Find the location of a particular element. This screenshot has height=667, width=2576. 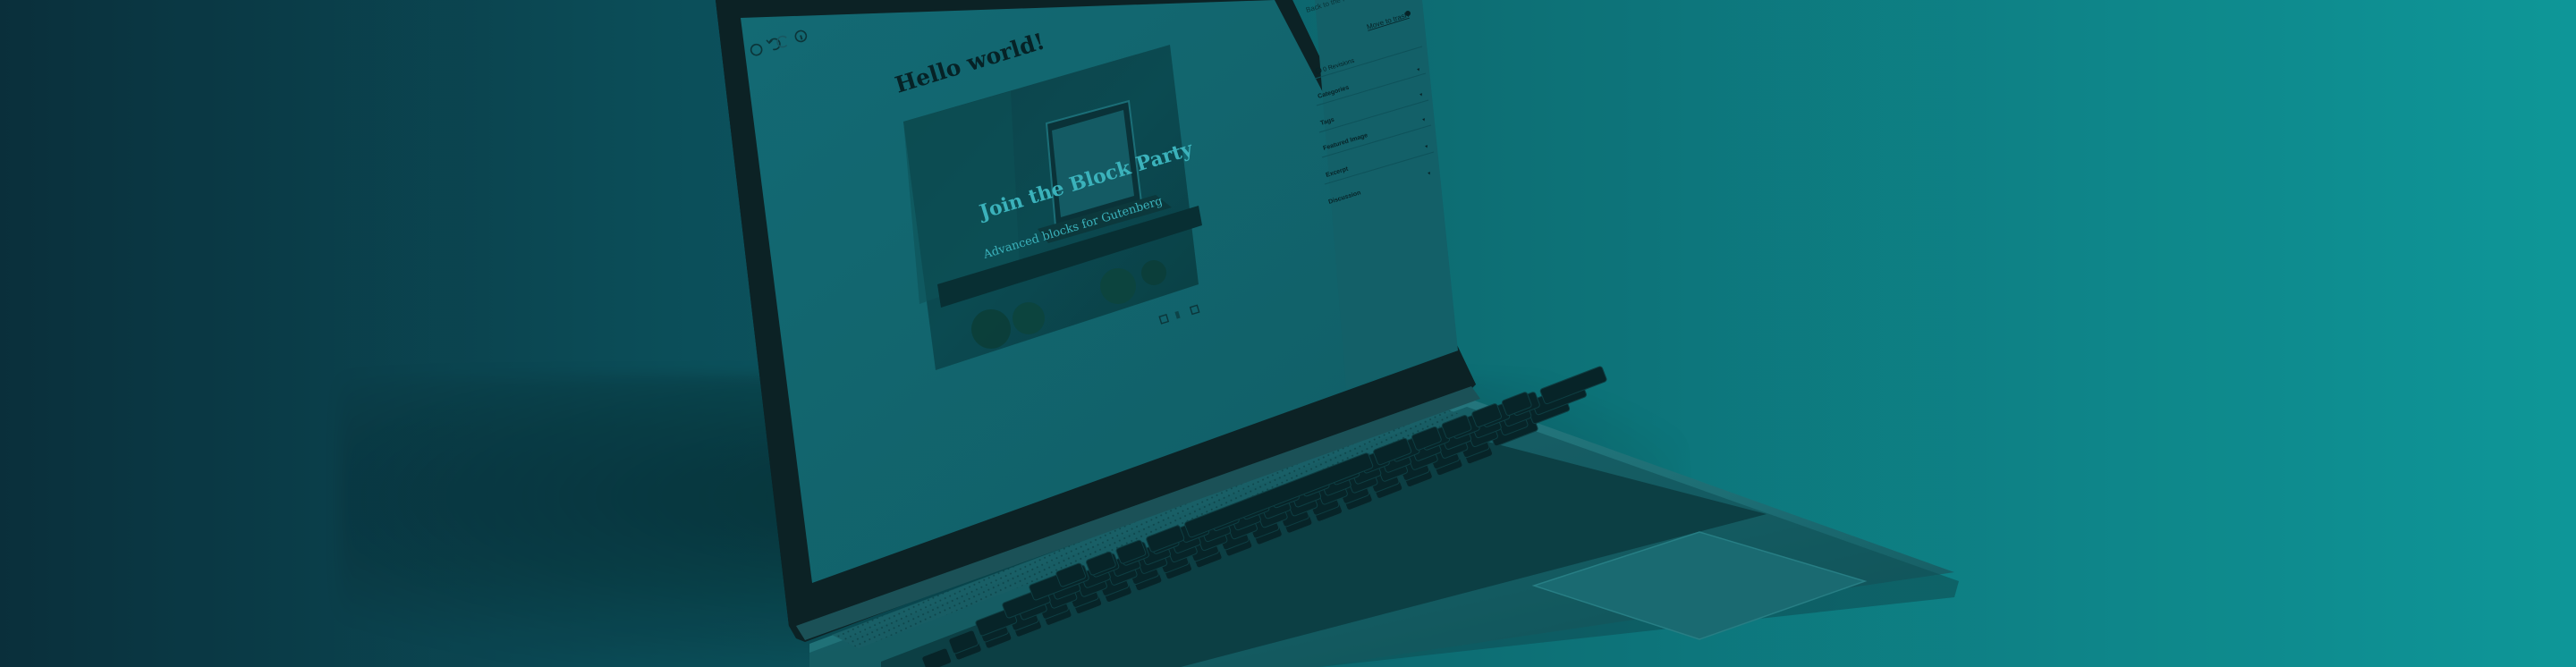

move-icon is located at coordinates (1177, 314).